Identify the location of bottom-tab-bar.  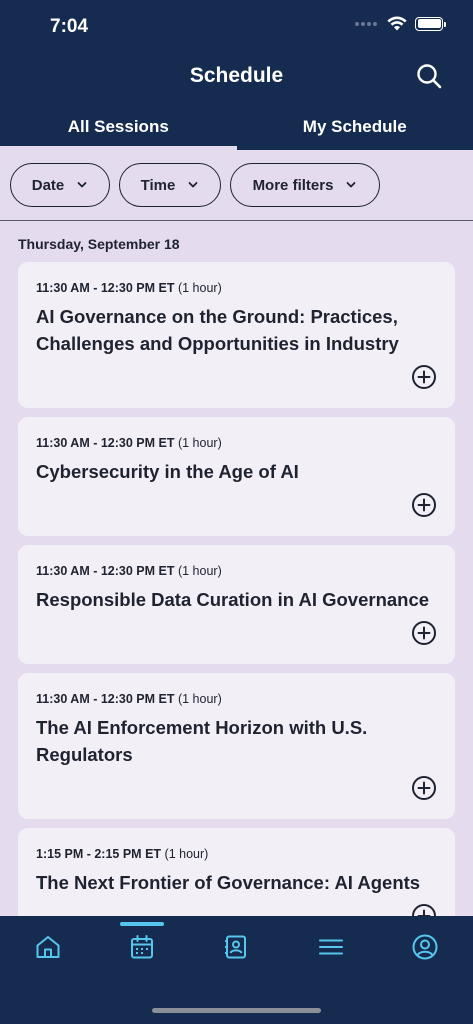
(236, 970).